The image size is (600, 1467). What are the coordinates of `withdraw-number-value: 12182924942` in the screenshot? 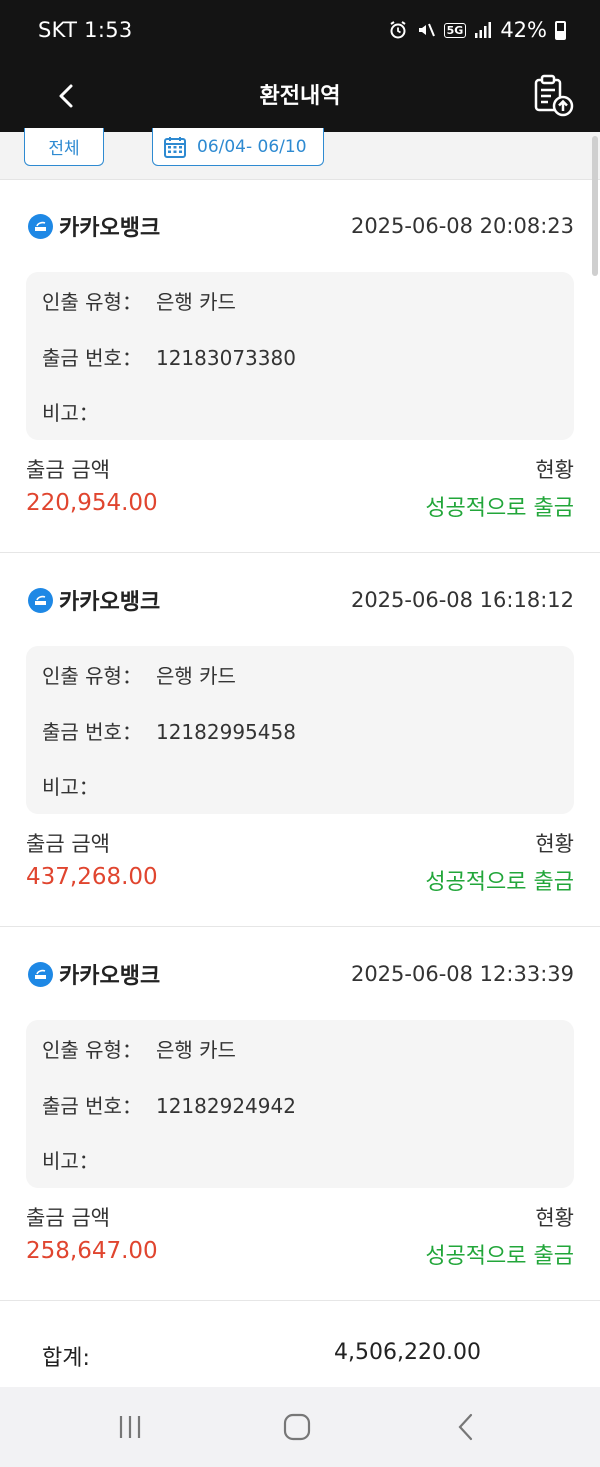 It's located at (225, 1106).